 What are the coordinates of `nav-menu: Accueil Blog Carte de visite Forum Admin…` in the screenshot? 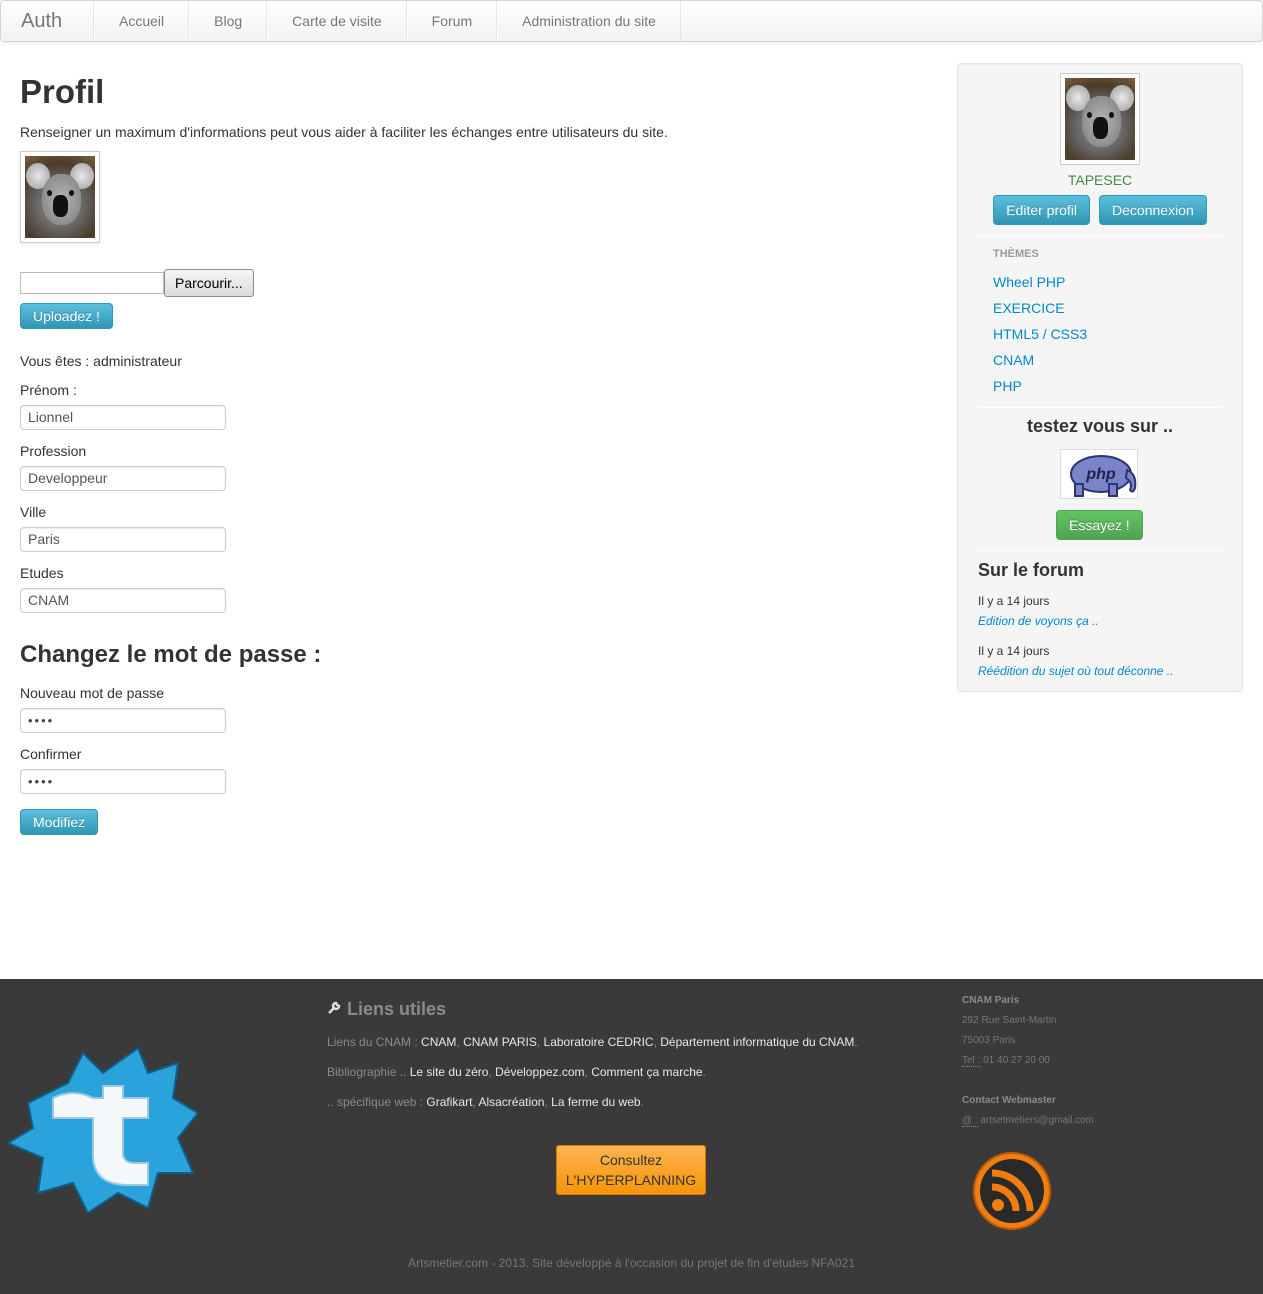 It's located at (387, 21).